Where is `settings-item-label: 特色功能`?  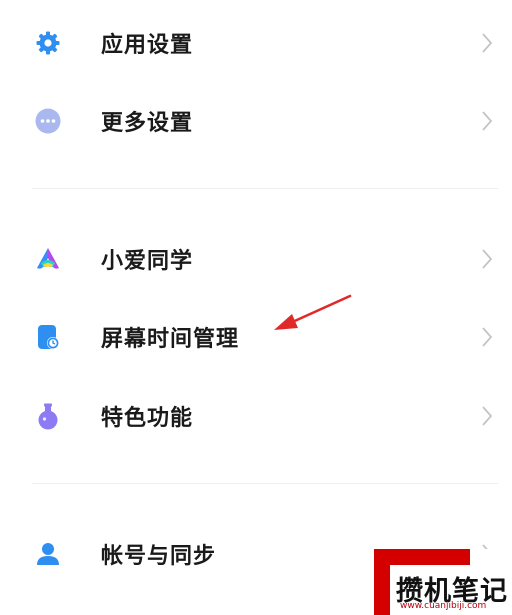
settings-item-label: 特色功能 is located at coordinates (147, 418).